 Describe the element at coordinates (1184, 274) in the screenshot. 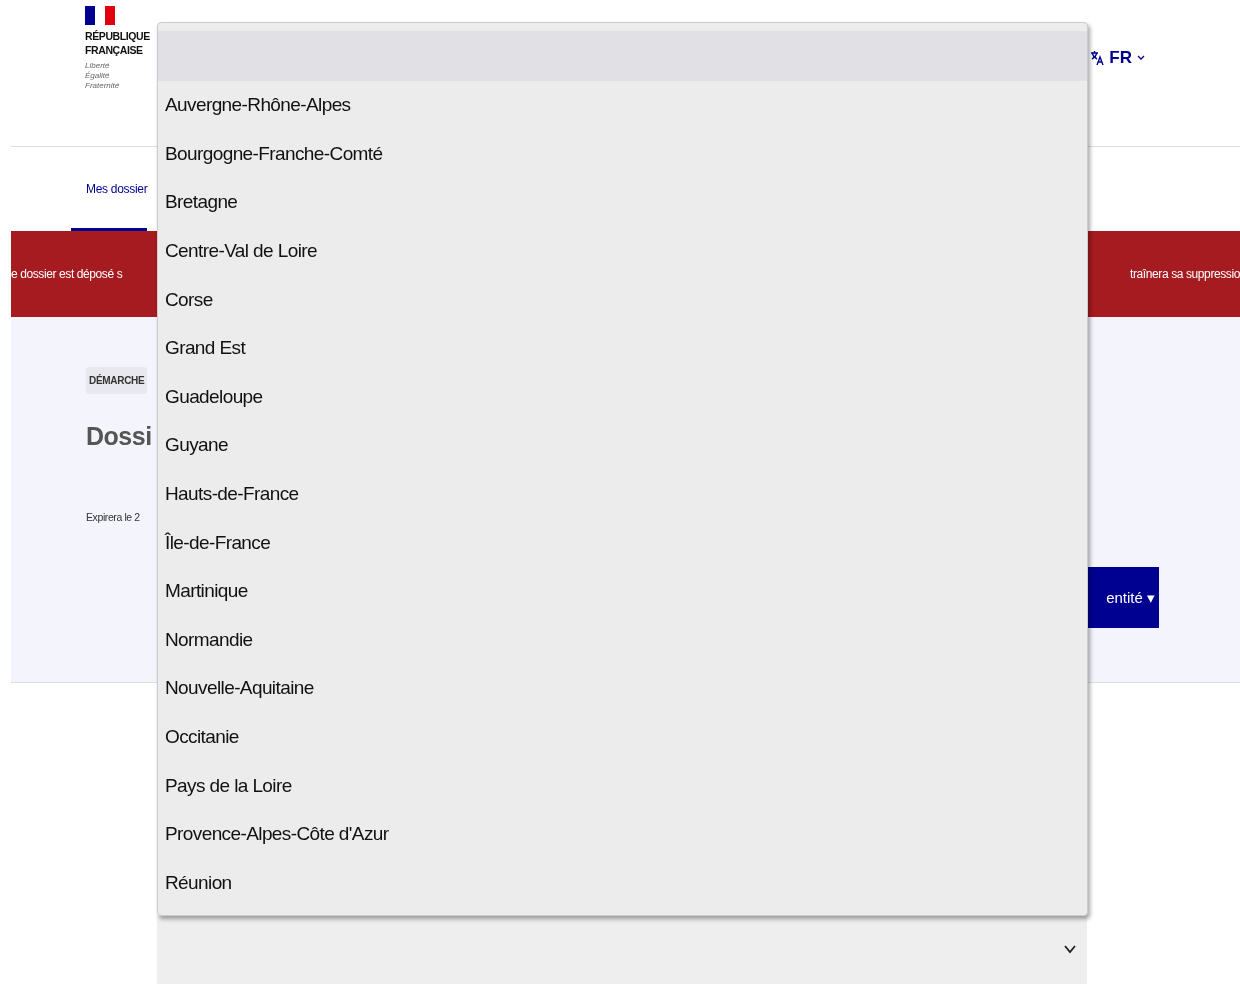

I see `banner-text: traînera sa suppressio` at that location.